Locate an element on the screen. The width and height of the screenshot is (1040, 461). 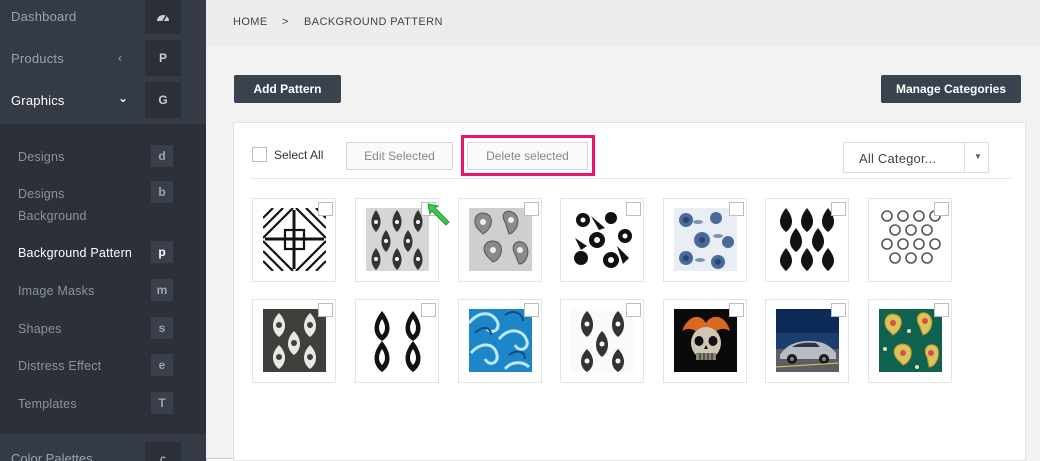
sidebar-badge-e: e is located at coordinates (162, 365).